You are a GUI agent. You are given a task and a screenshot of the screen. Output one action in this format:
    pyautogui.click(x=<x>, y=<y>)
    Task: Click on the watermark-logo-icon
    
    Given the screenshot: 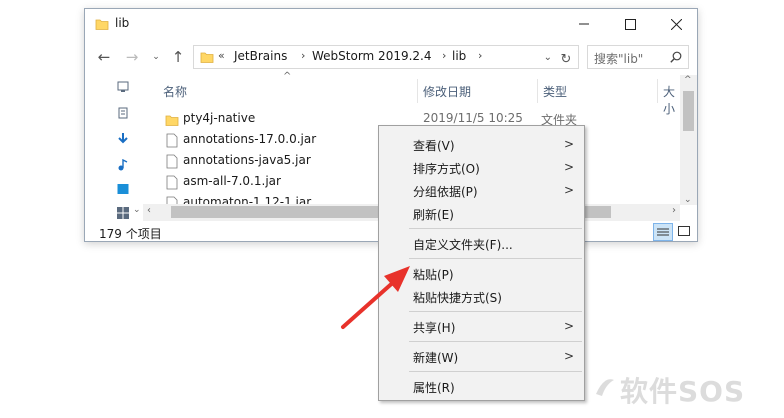 What is the action you would take?
    pyautogui.click(x=605, y=387)
    